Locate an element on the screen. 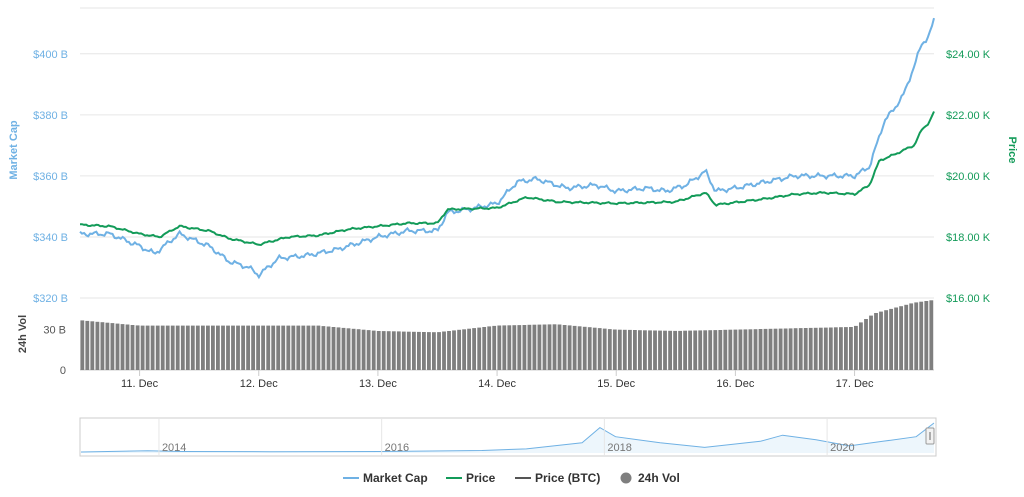  right-tick-label: $24.00 K is located at coordinates (968, 55).